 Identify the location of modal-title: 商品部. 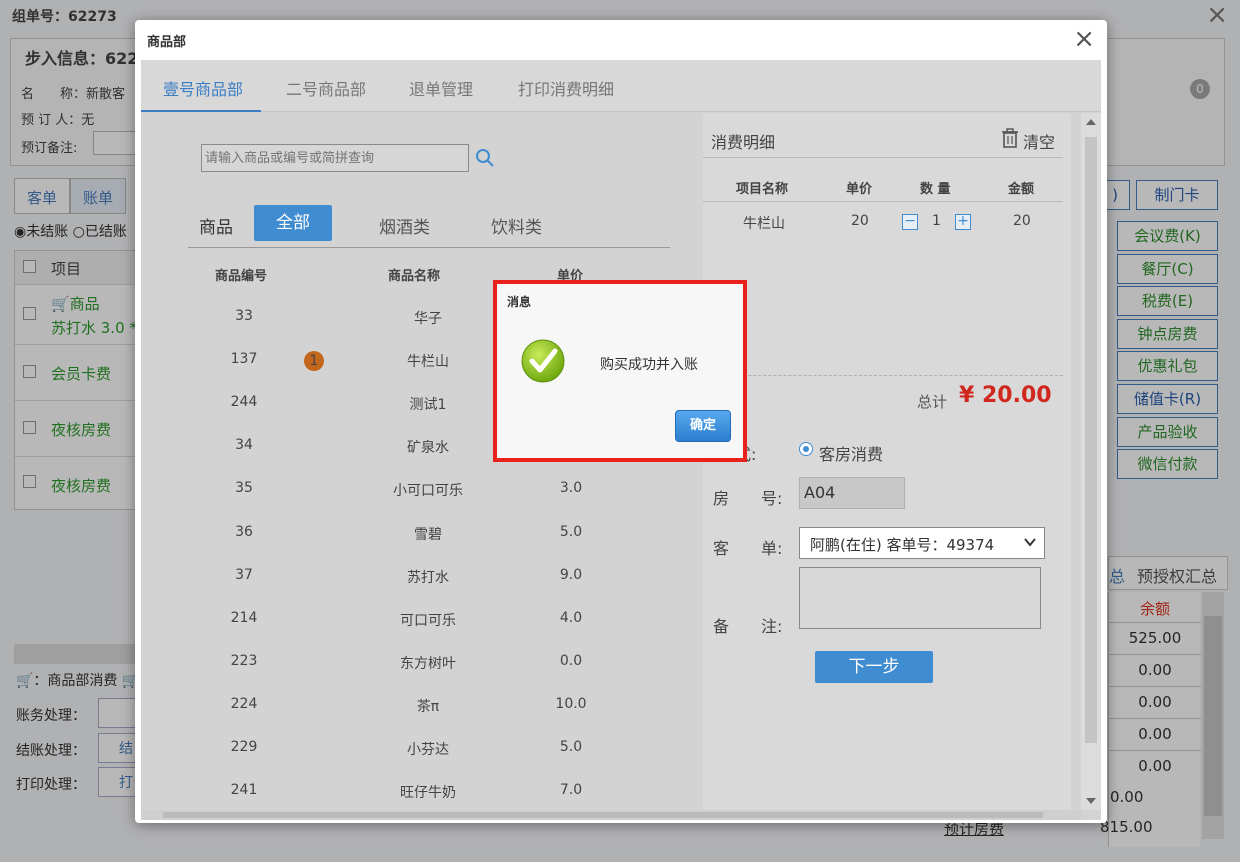
(167, 42).